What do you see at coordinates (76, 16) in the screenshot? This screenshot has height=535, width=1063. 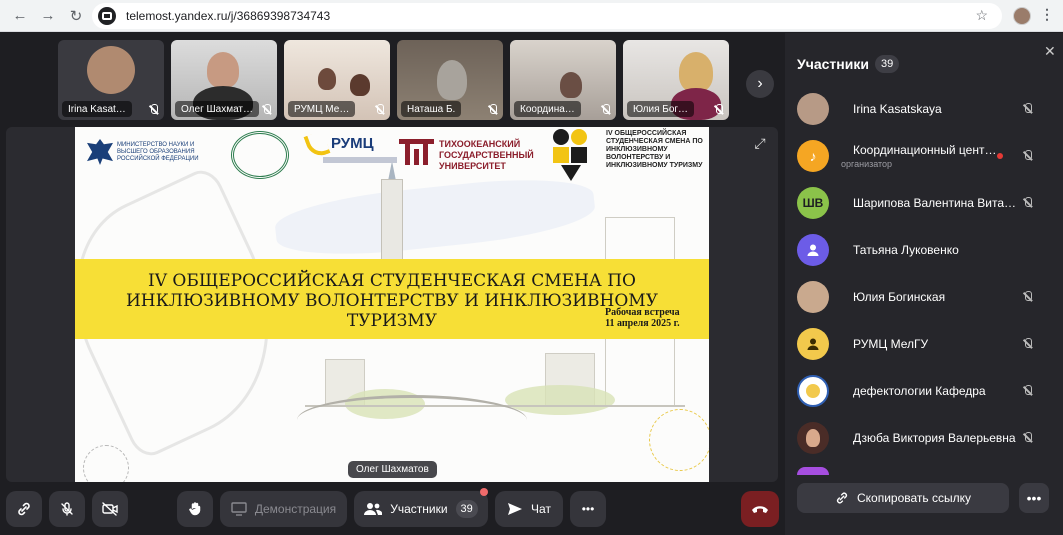 I see `reload-icon: ↻` at bounding box center [76, 16].